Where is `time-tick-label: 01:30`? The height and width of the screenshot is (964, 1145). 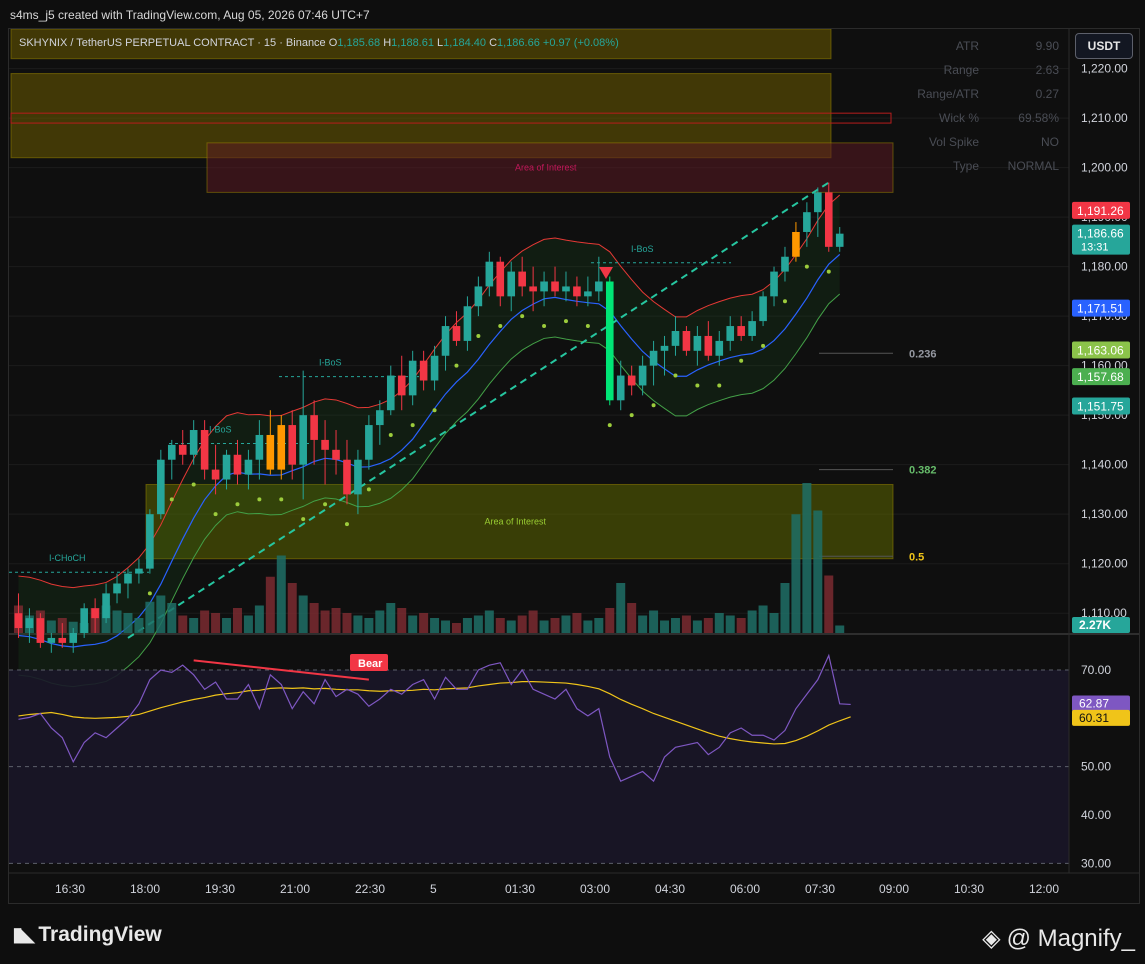
time-tick-label: 01:30 is located at coordinates (520, 889).